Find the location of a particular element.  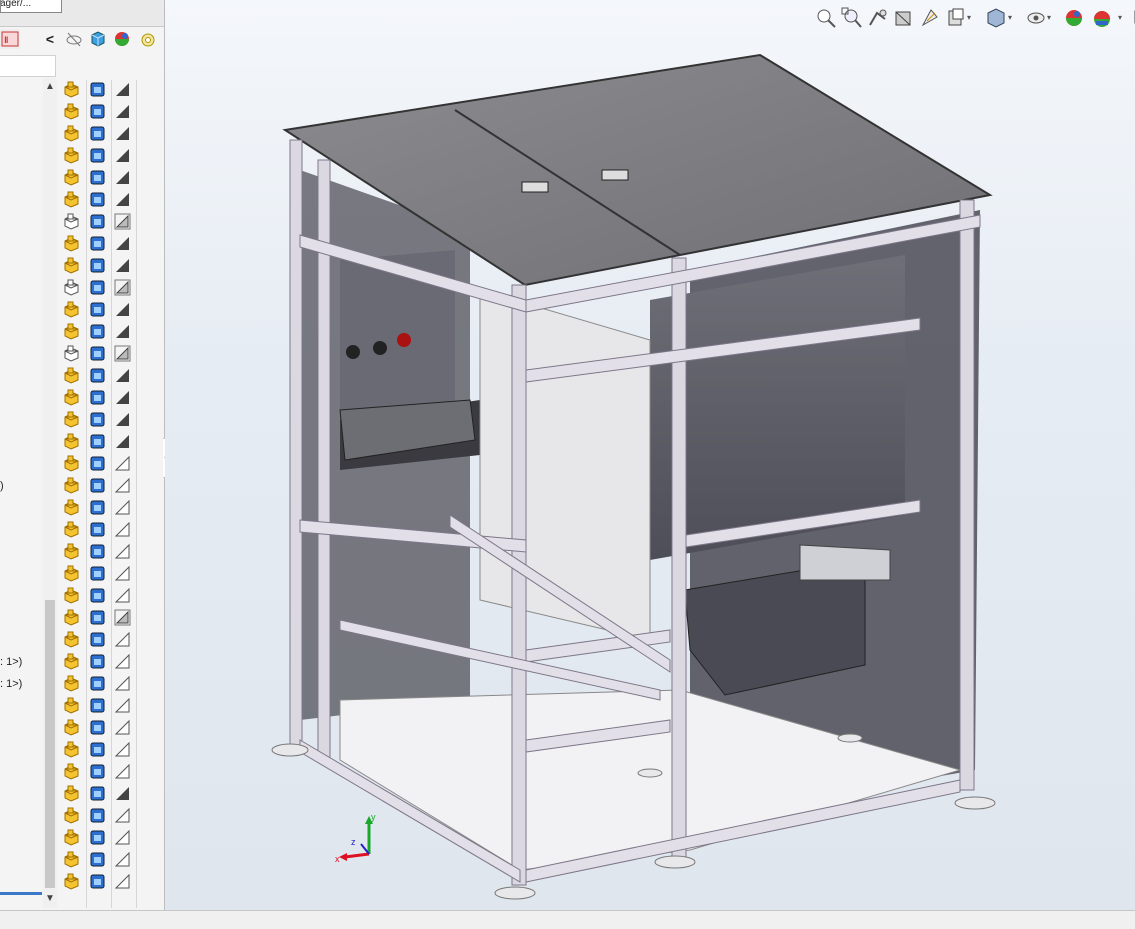

section-view-icon is located at coordinates (904, 18).